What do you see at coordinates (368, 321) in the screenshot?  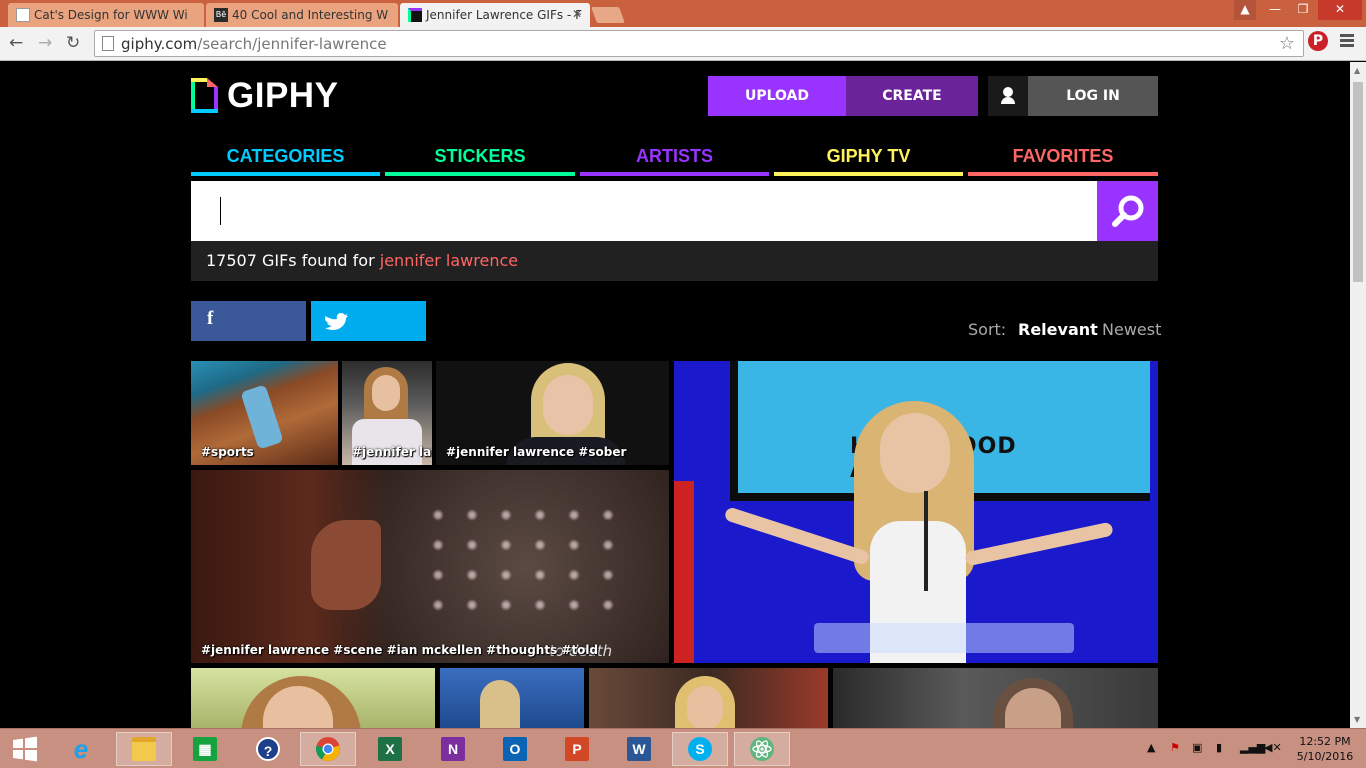 I see `twitter-share-button` at bounding box center [368, 321].